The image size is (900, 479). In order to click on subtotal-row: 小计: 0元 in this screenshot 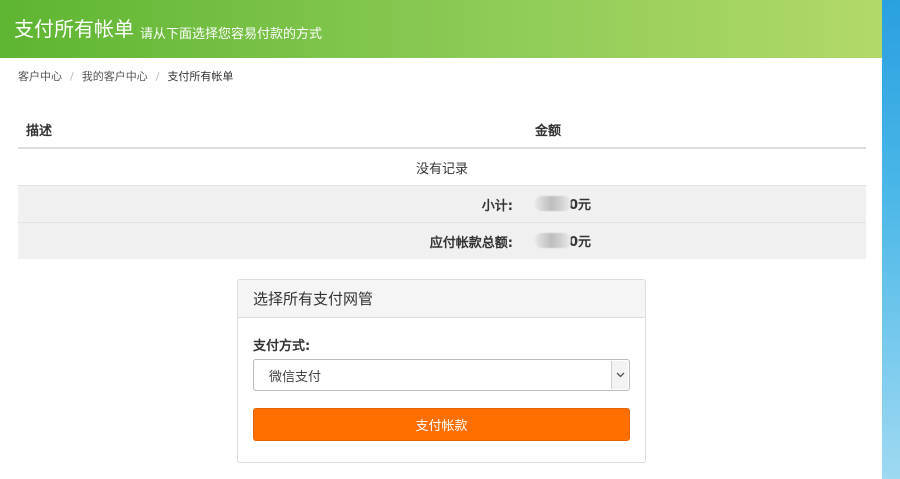, I will do `click(442, 204)`.